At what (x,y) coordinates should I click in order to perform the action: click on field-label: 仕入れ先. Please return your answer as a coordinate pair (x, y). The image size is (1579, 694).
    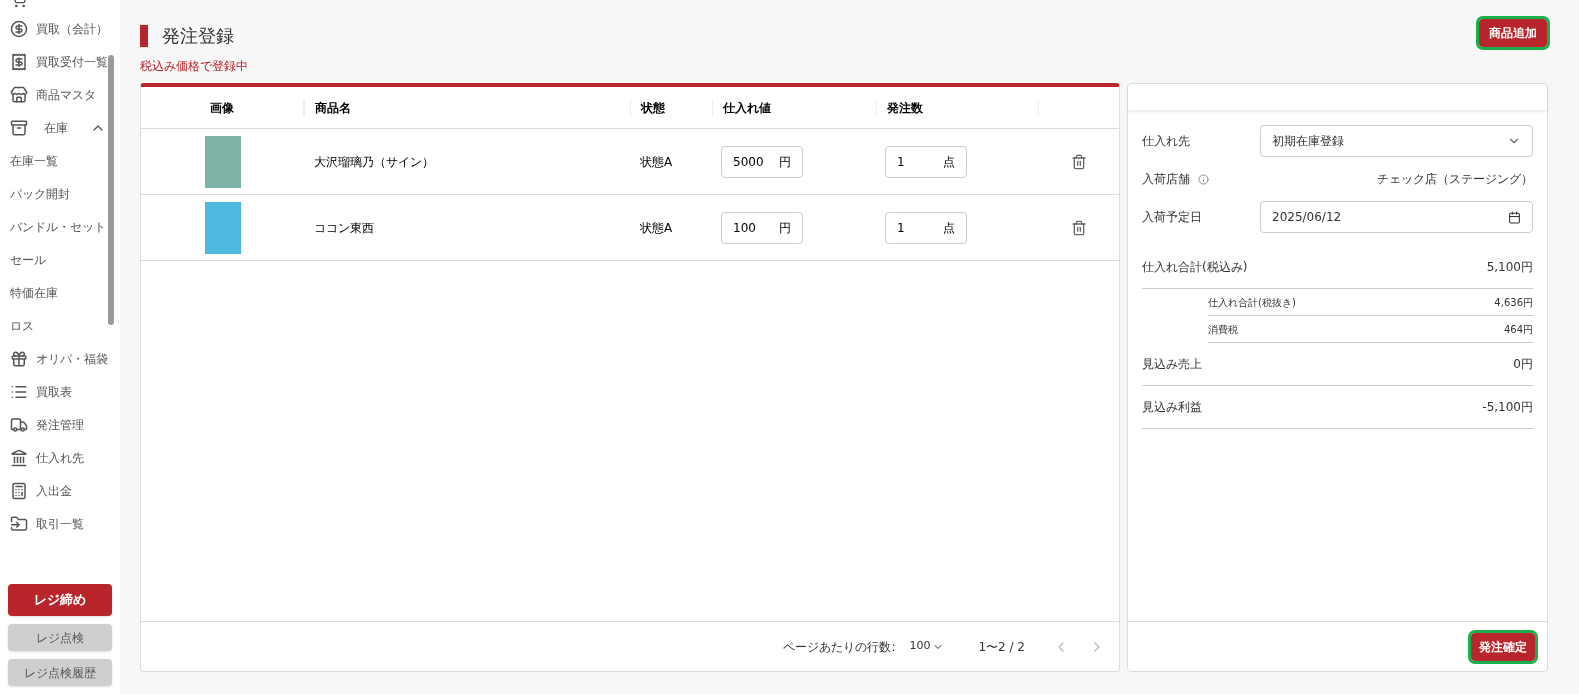
    Looking at the image, I should click on (1166, 141).